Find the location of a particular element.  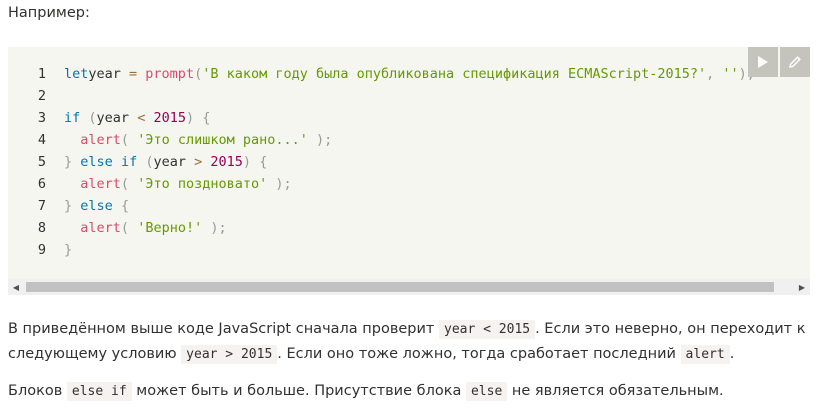

code-line: 5} else if (year > 2015) { is located at coordinates (409, 162).